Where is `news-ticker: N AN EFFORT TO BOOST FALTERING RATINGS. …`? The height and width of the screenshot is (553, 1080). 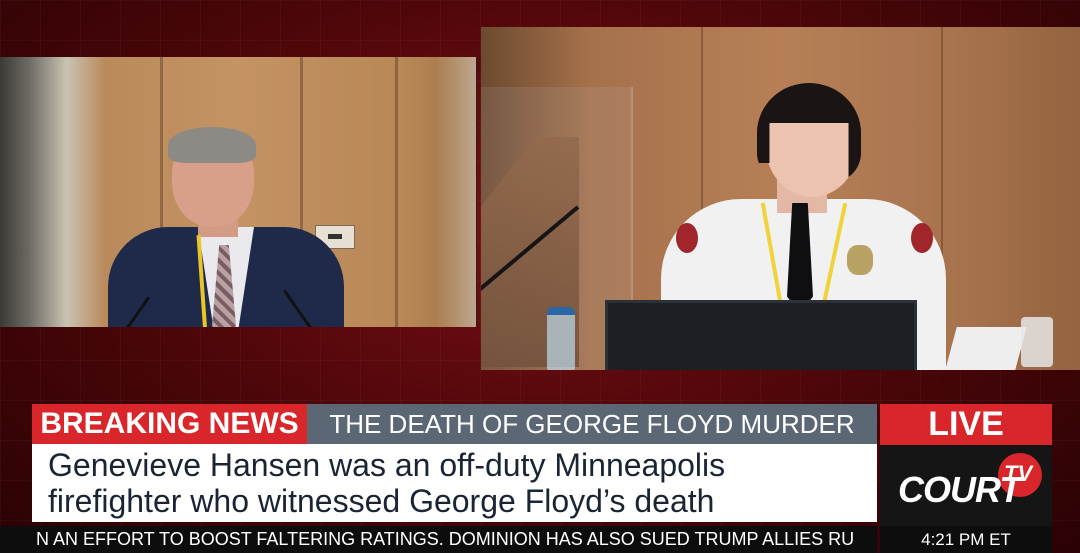 news-ticker: N AN EFFORT TO BOOST FALTERING RATINGS. … is located at coordinates (438, 539).